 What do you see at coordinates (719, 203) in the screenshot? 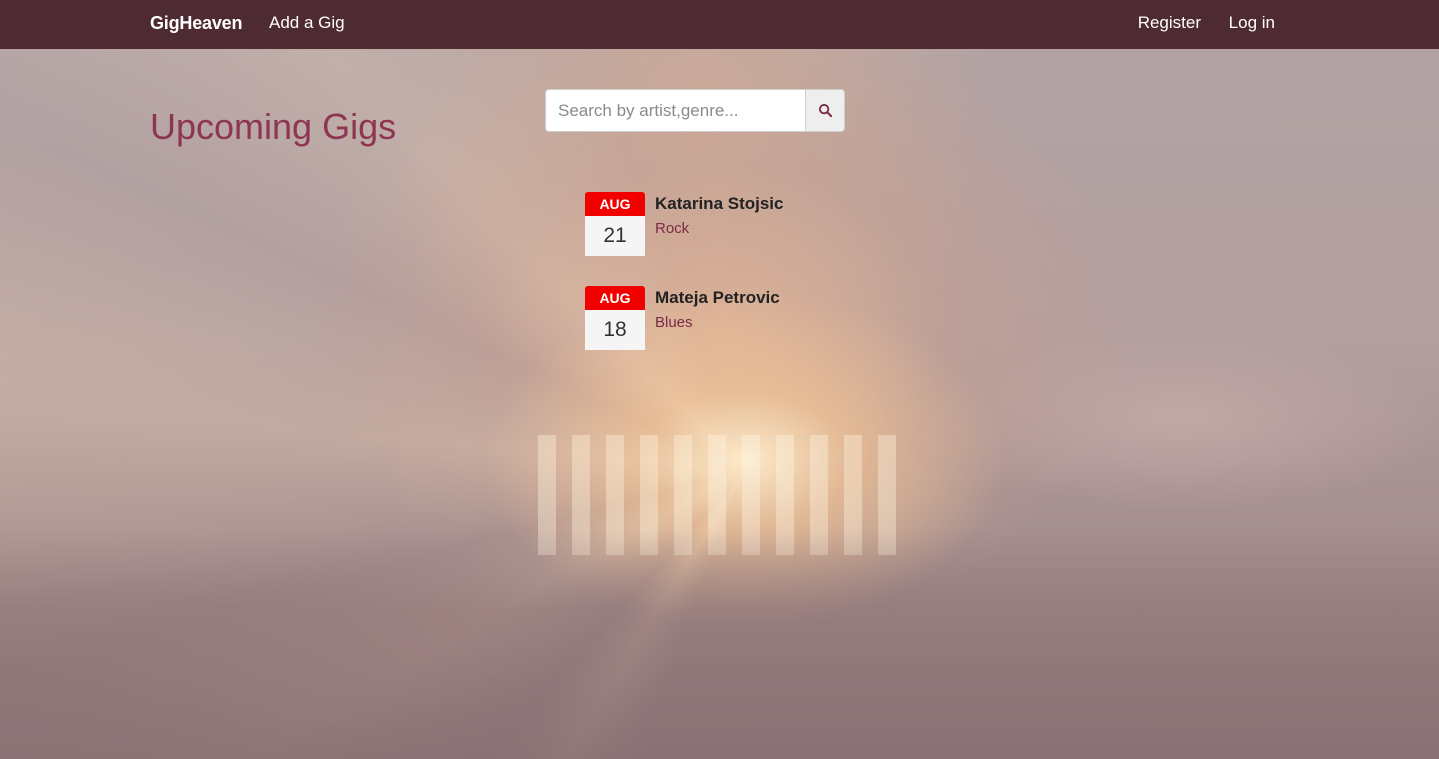
I see `gig-artist: Katarina Stojsic` at bounding box center [719, 203].